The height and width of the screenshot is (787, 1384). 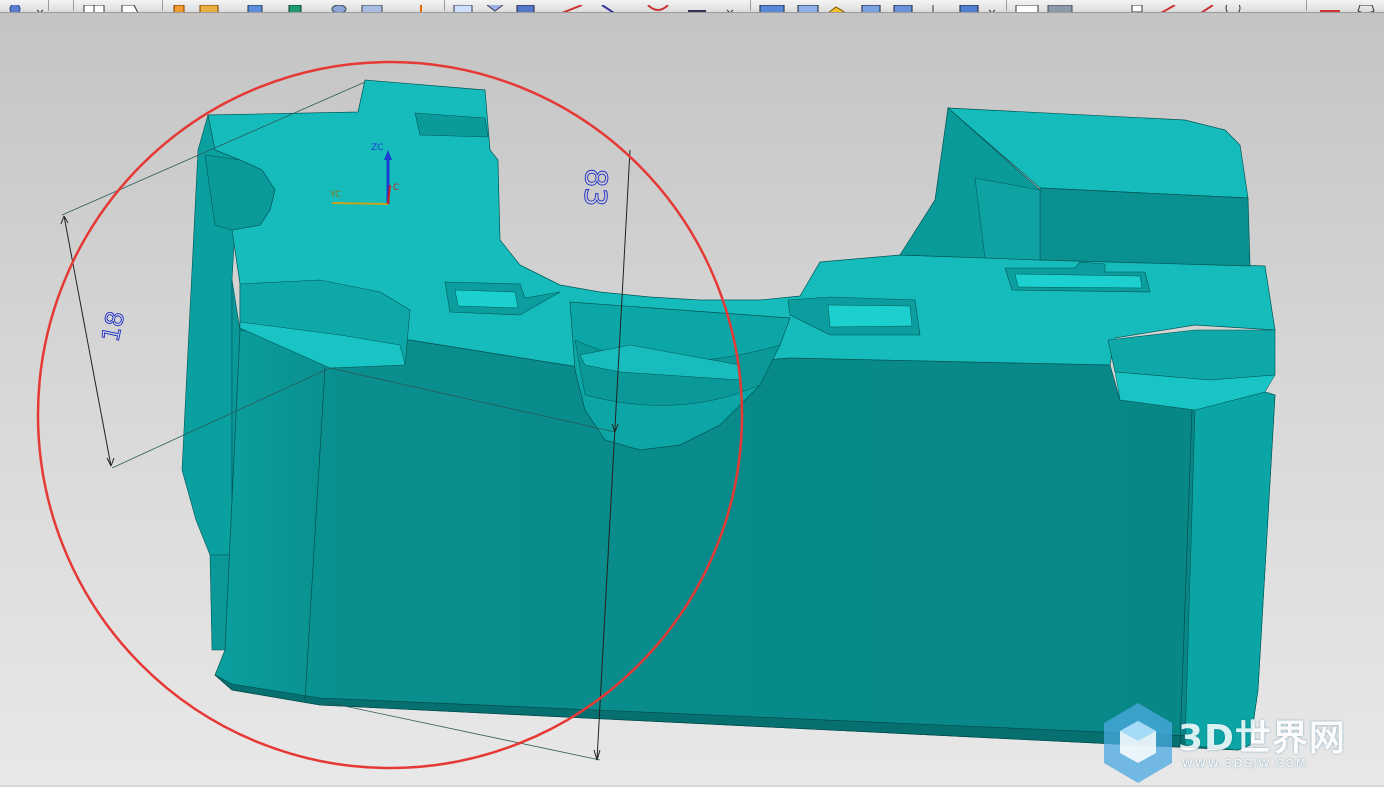 I want to click on main-toolbar, so click(x=692, y=6).